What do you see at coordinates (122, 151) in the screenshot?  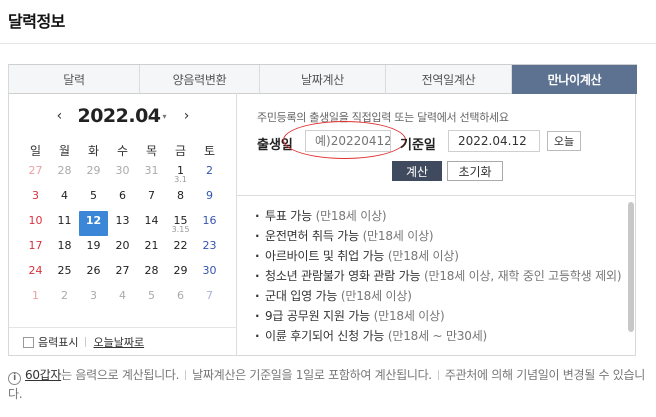 I see `weekday-label: 수` at bounding box center [122, 151].